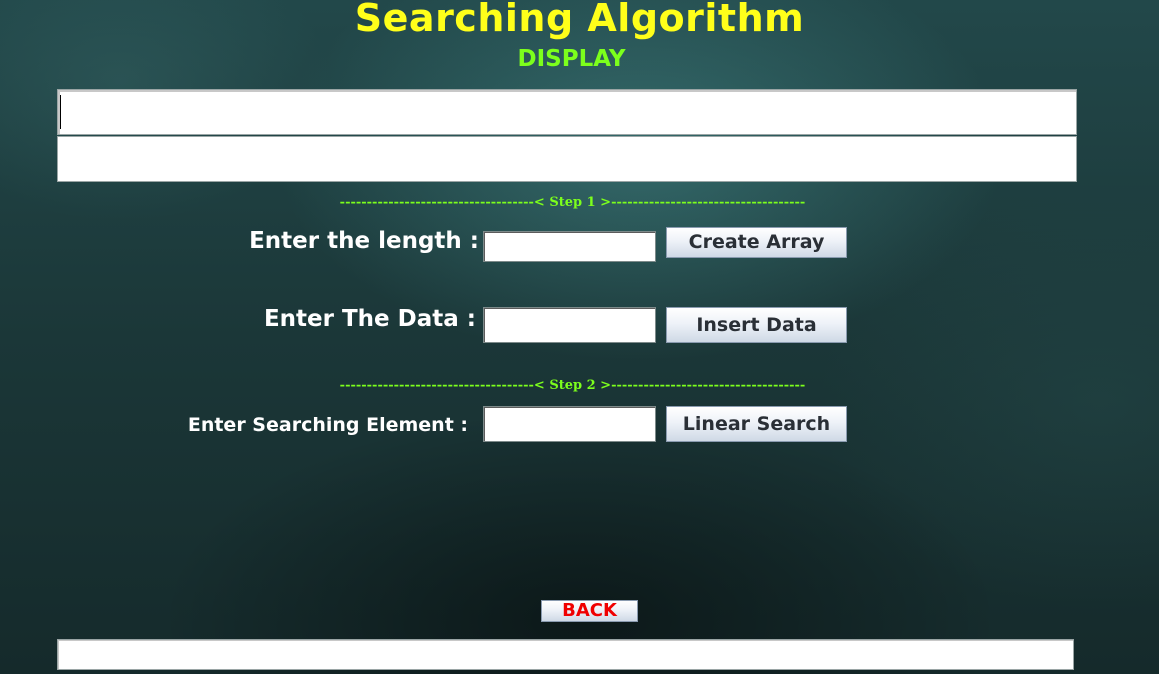 This screenshot has height=674, width=1159. What do you see at coordinates (327, 425) in the screenshot?
I see `search-element-label: Enter Searching Element :` at bounding box center [327, 425].